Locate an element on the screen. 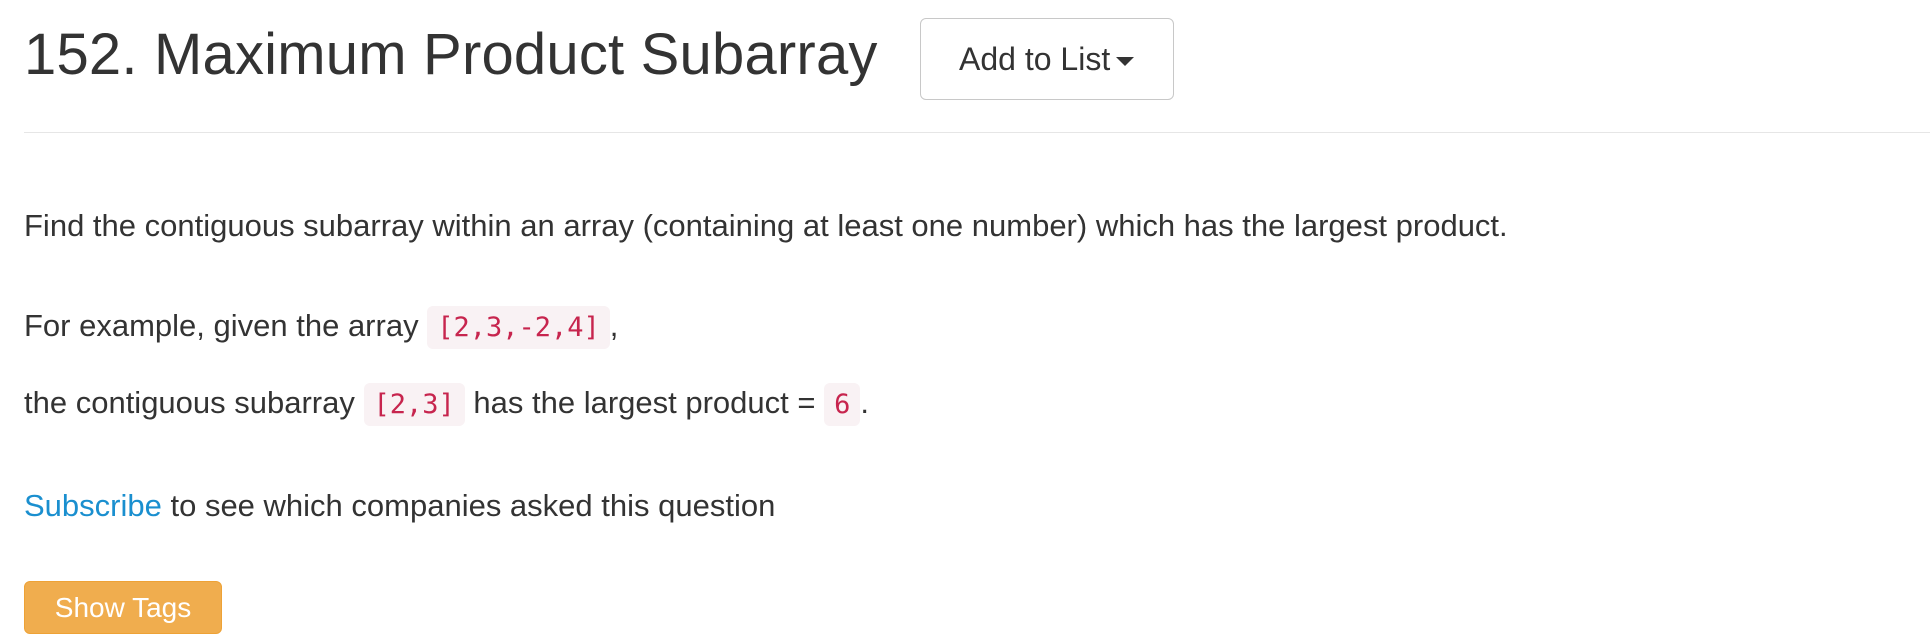 The width and height of the screenshot is (1930, 636). example-output-middle: has the largest product = is located at coordinates (644, 402).